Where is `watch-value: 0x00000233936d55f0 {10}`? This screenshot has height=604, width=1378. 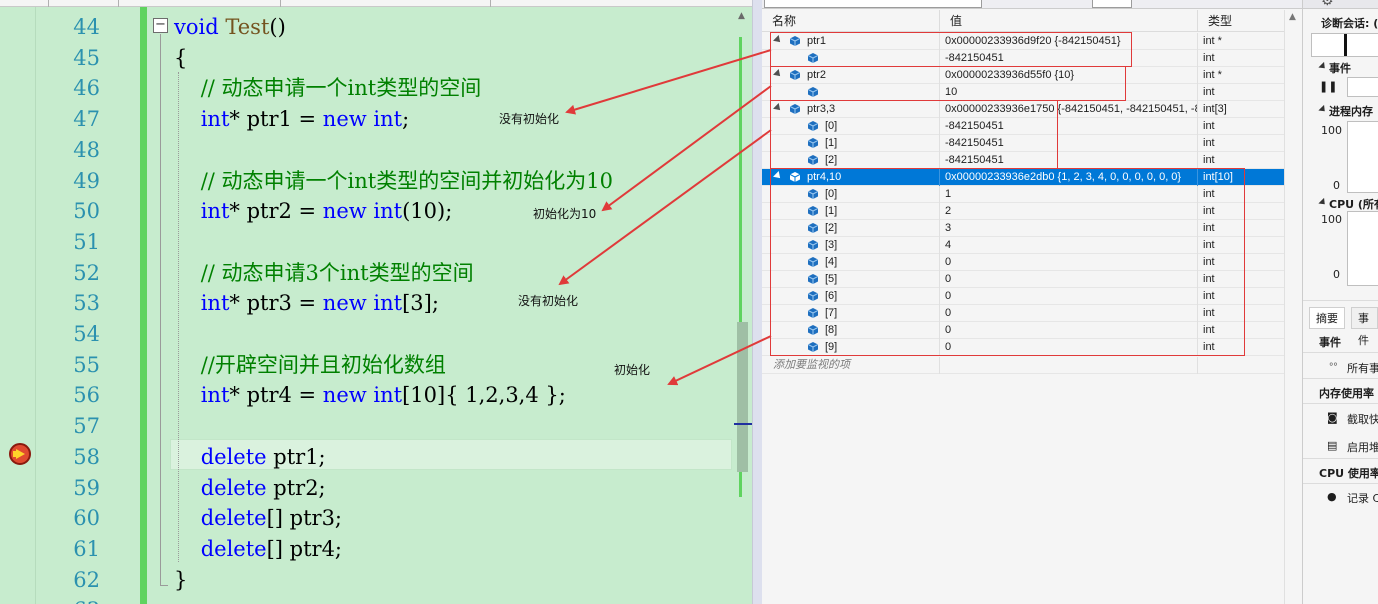 watch-value: 0x00000233936d55f0 {10} is located at coordinates (1009, 75).